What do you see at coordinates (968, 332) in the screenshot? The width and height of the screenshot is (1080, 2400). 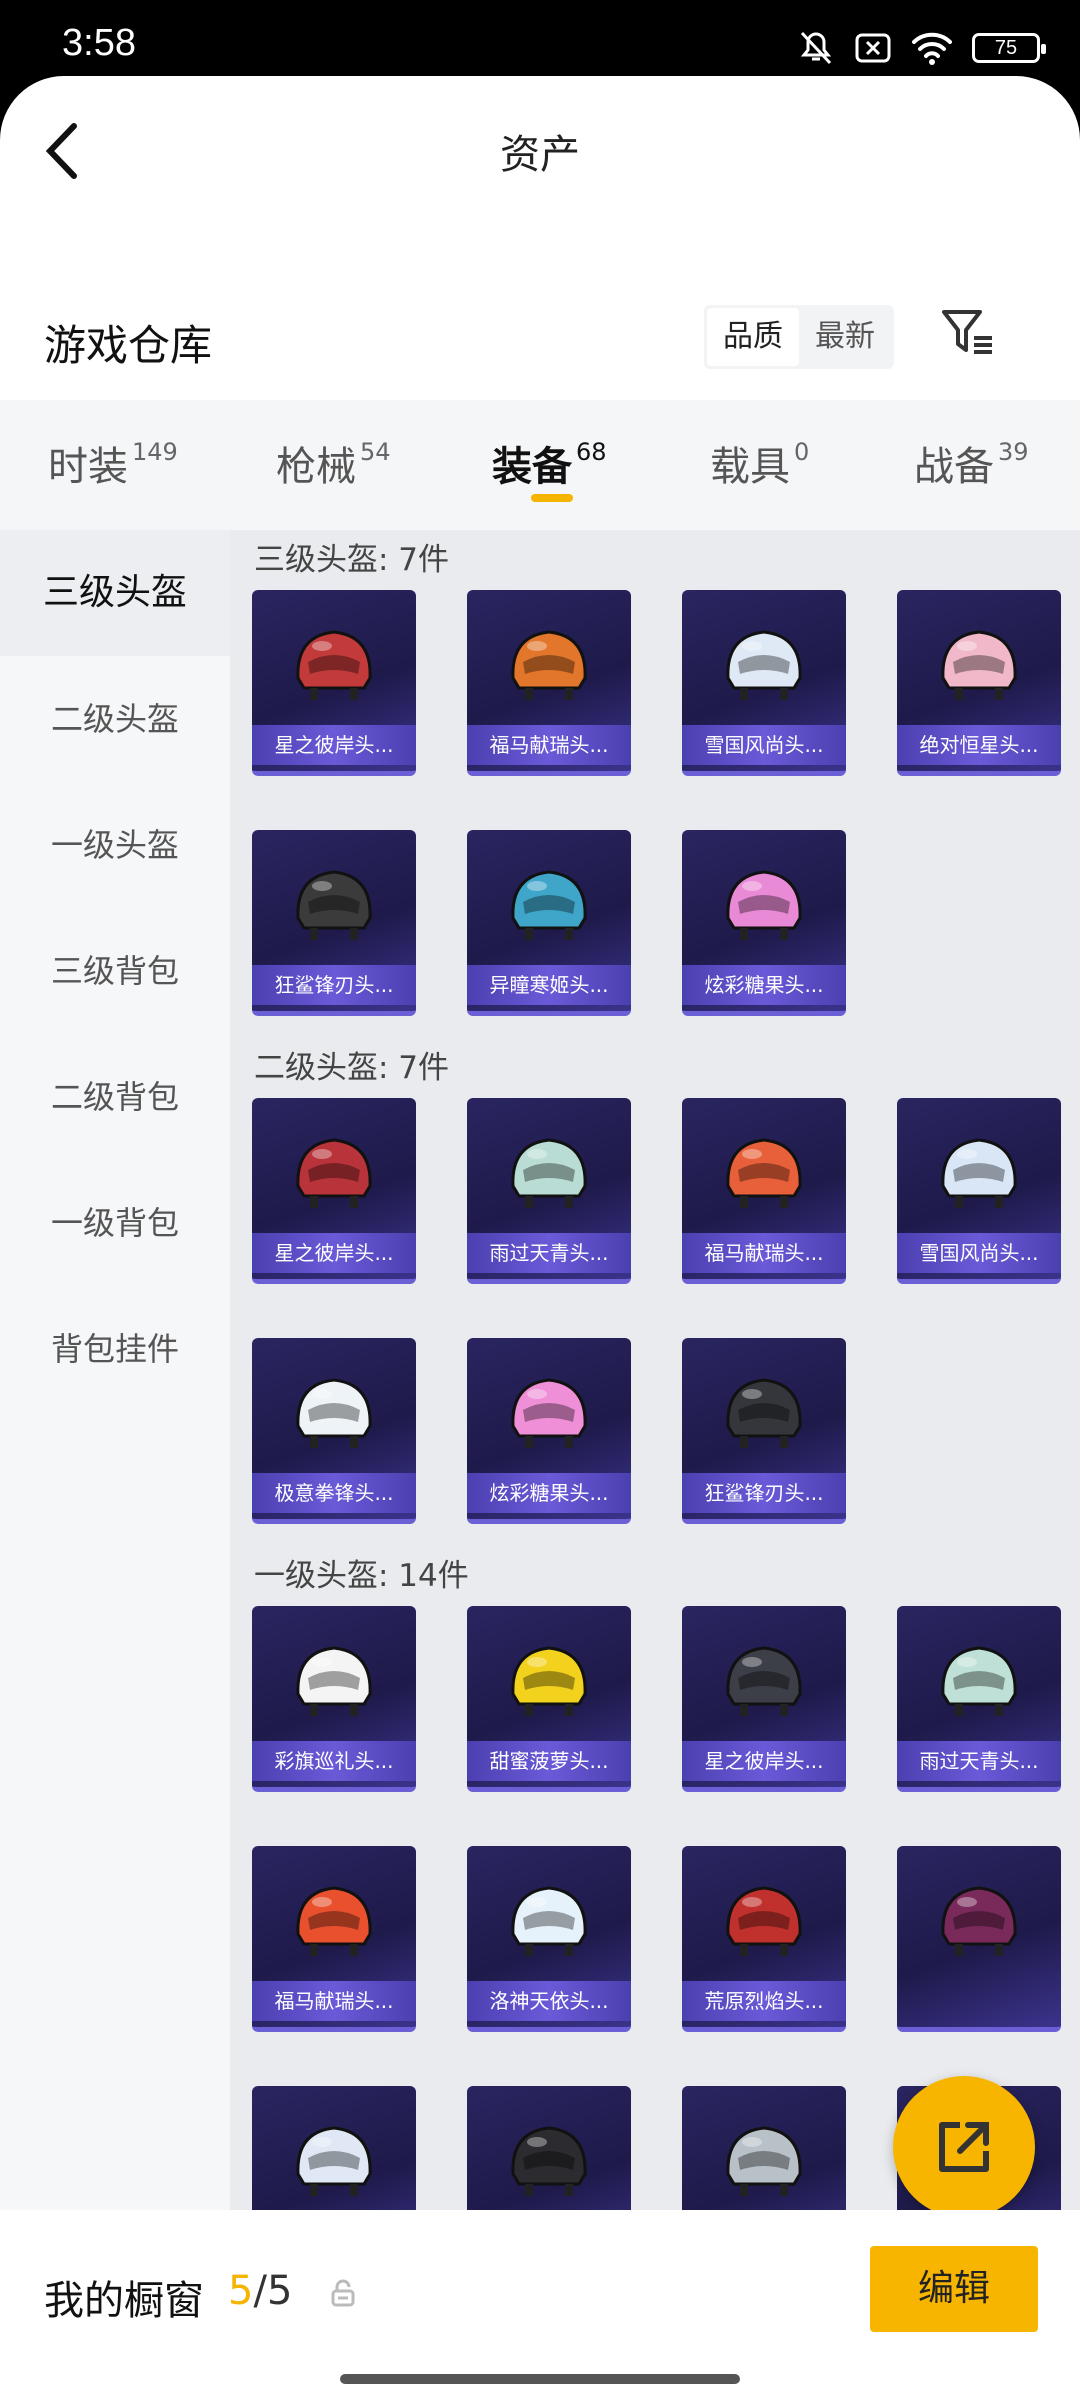 I see `filter-list-icon` at bounding box center [968, 332].